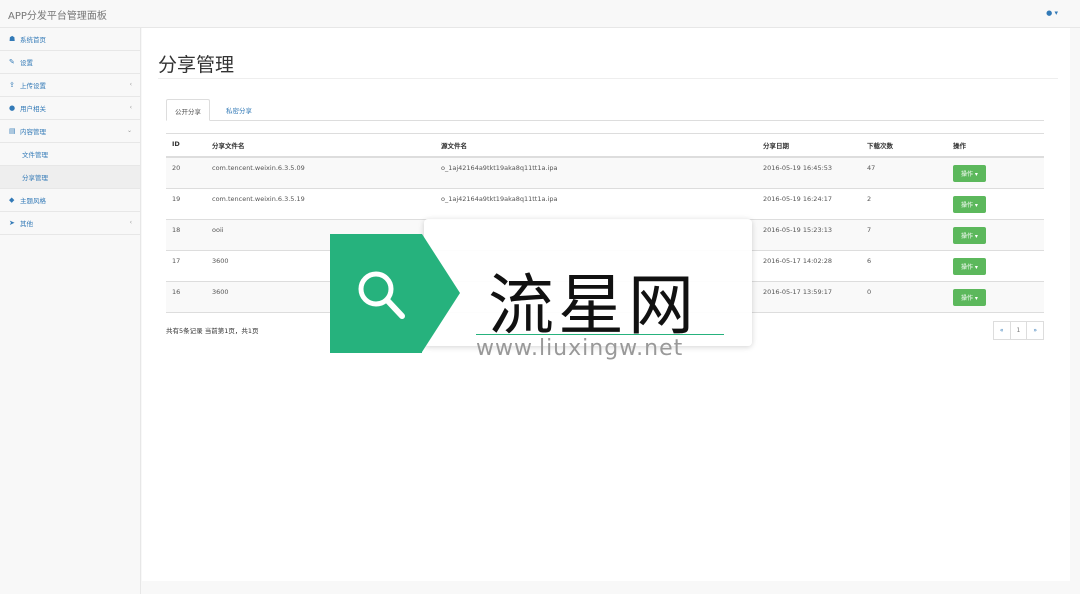 This screenshot has width=1080, height=594. Describe the element at coordinates (904, 235) in the screenshot. I see `cell-downloads: 7` at that location.